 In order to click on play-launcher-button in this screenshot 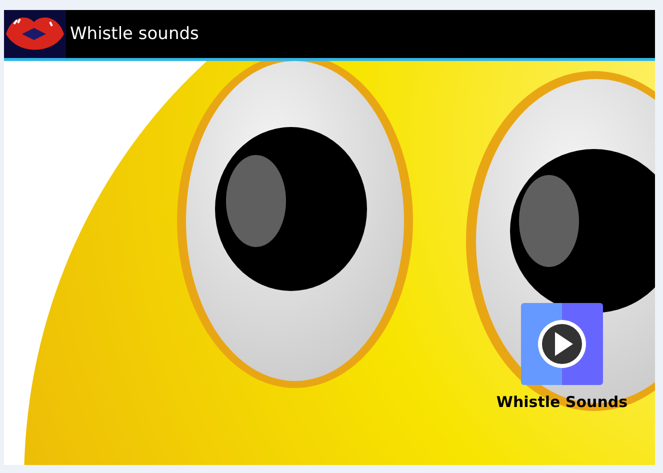, I will do `click(562, 344)`.